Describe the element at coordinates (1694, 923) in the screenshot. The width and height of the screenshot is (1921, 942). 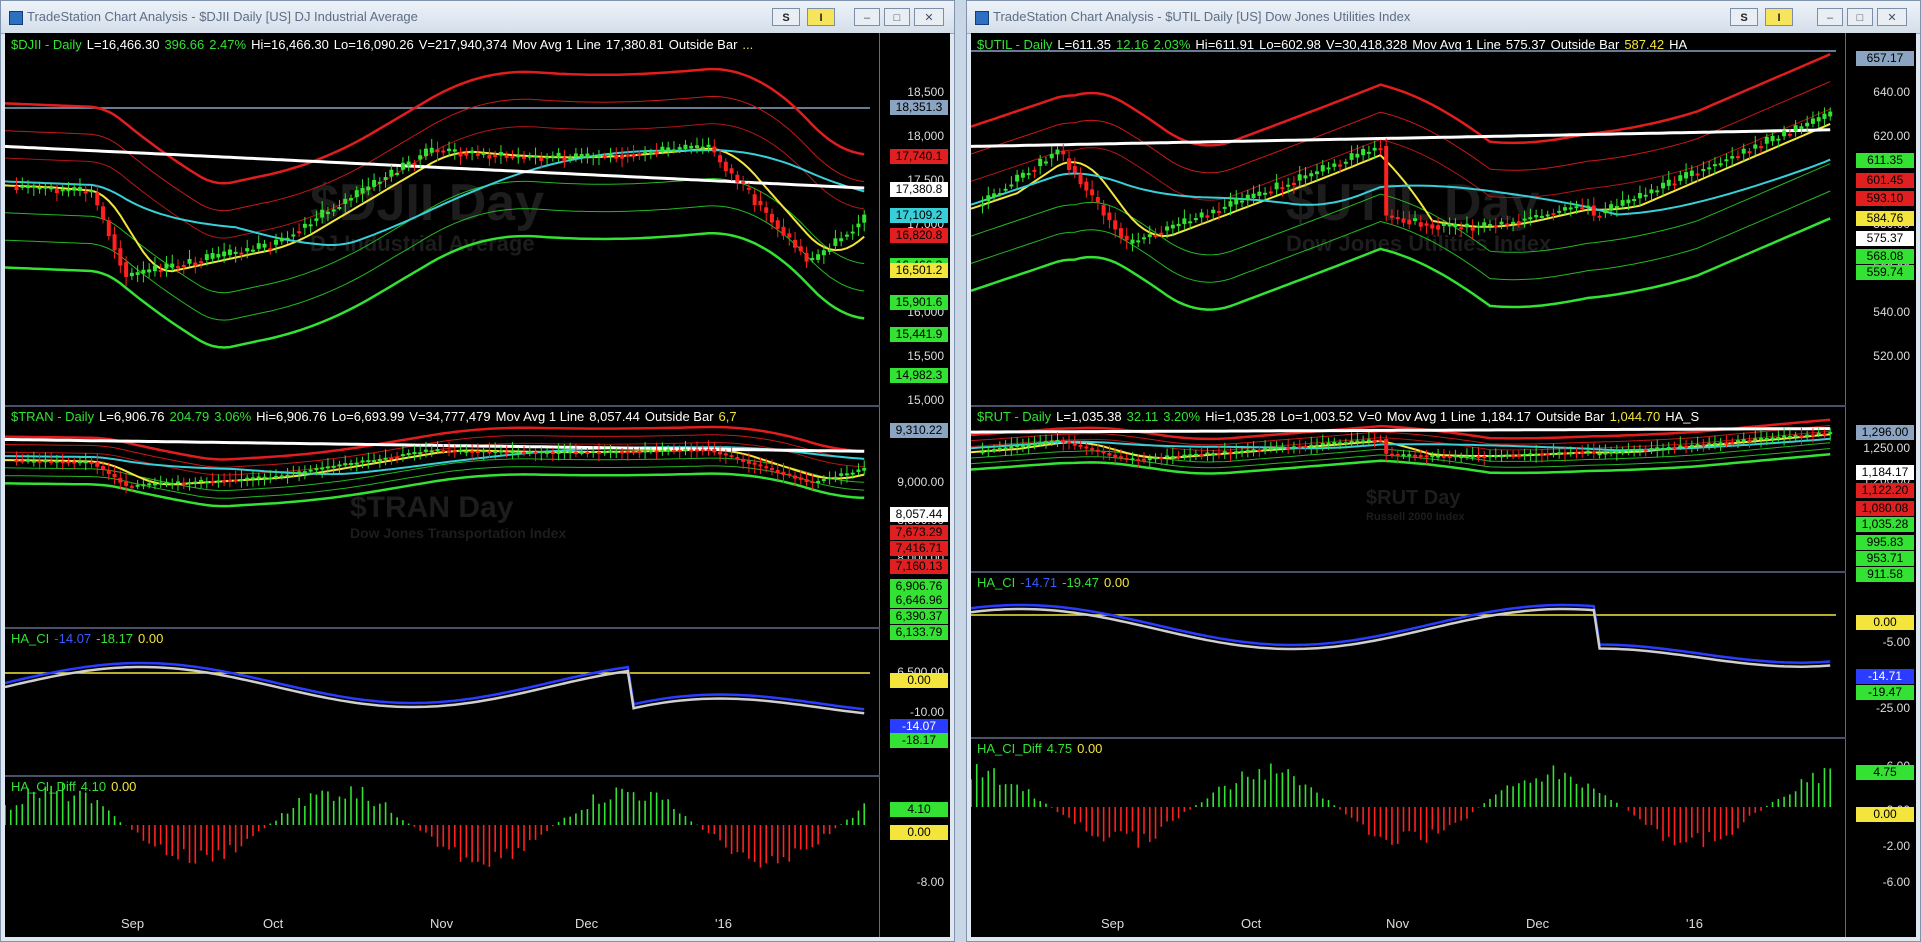
I see `date-axis-label: '16` at that location.